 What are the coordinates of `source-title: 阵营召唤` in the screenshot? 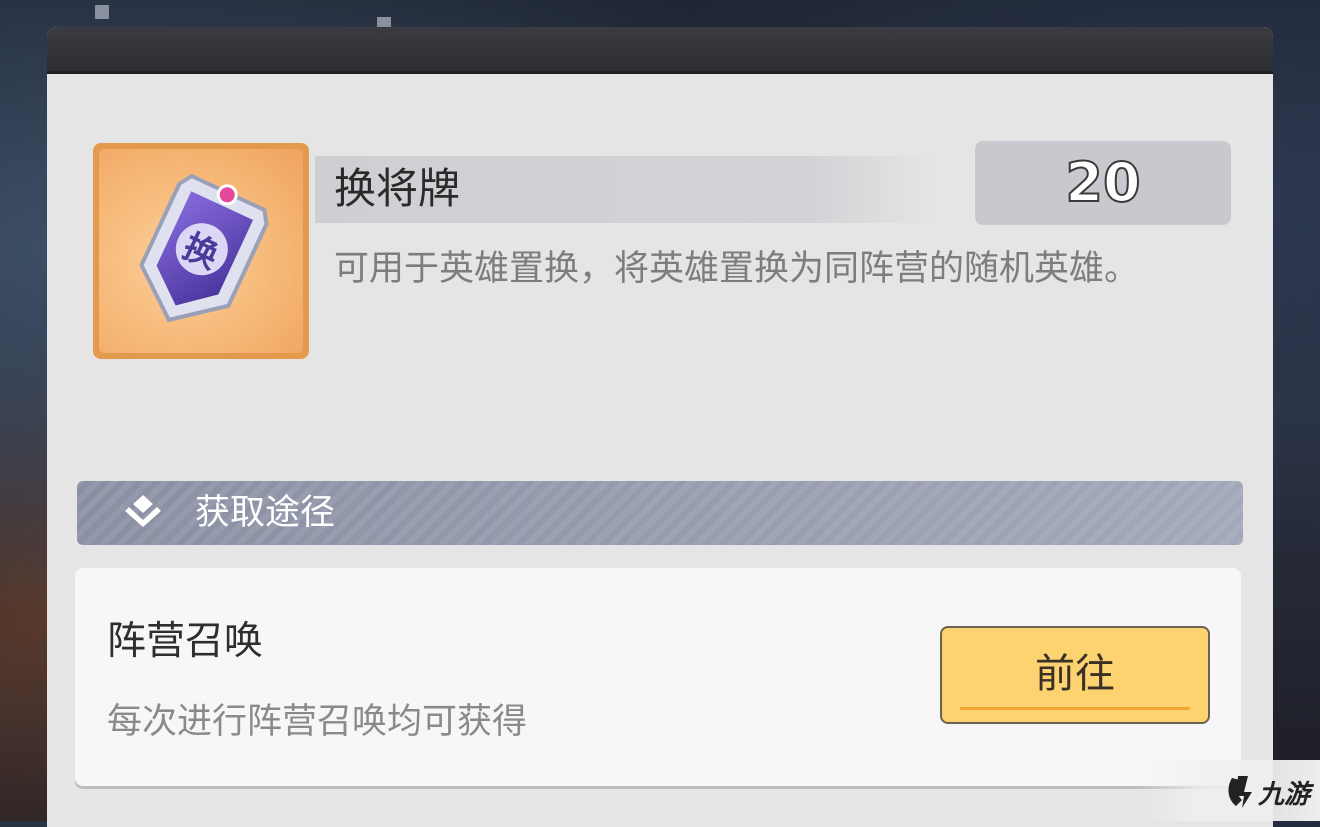 It's located at (185, 641).